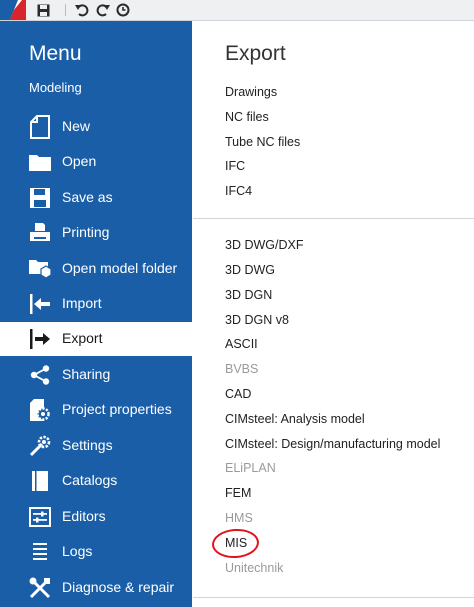 The width and height of the screenshot is (474, 607). What do you see at coordinates (117, 409) in the screenshot?
I see `menu-item-label: Project properties` at bounding box center [117, 409].